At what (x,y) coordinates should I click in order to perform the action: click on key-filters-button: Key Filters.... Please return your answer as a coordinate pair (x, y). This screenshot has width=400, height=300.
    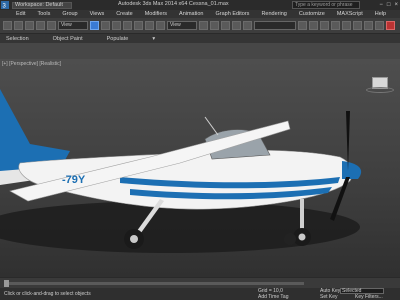
    Looking at the image, I should click on (369, 297).